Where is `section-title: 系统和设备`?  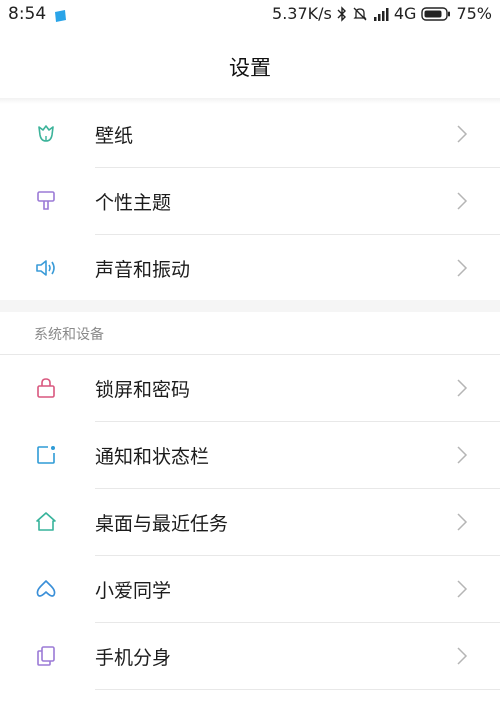
section-title: 系统和设备 is located at coordinates (69, 335).